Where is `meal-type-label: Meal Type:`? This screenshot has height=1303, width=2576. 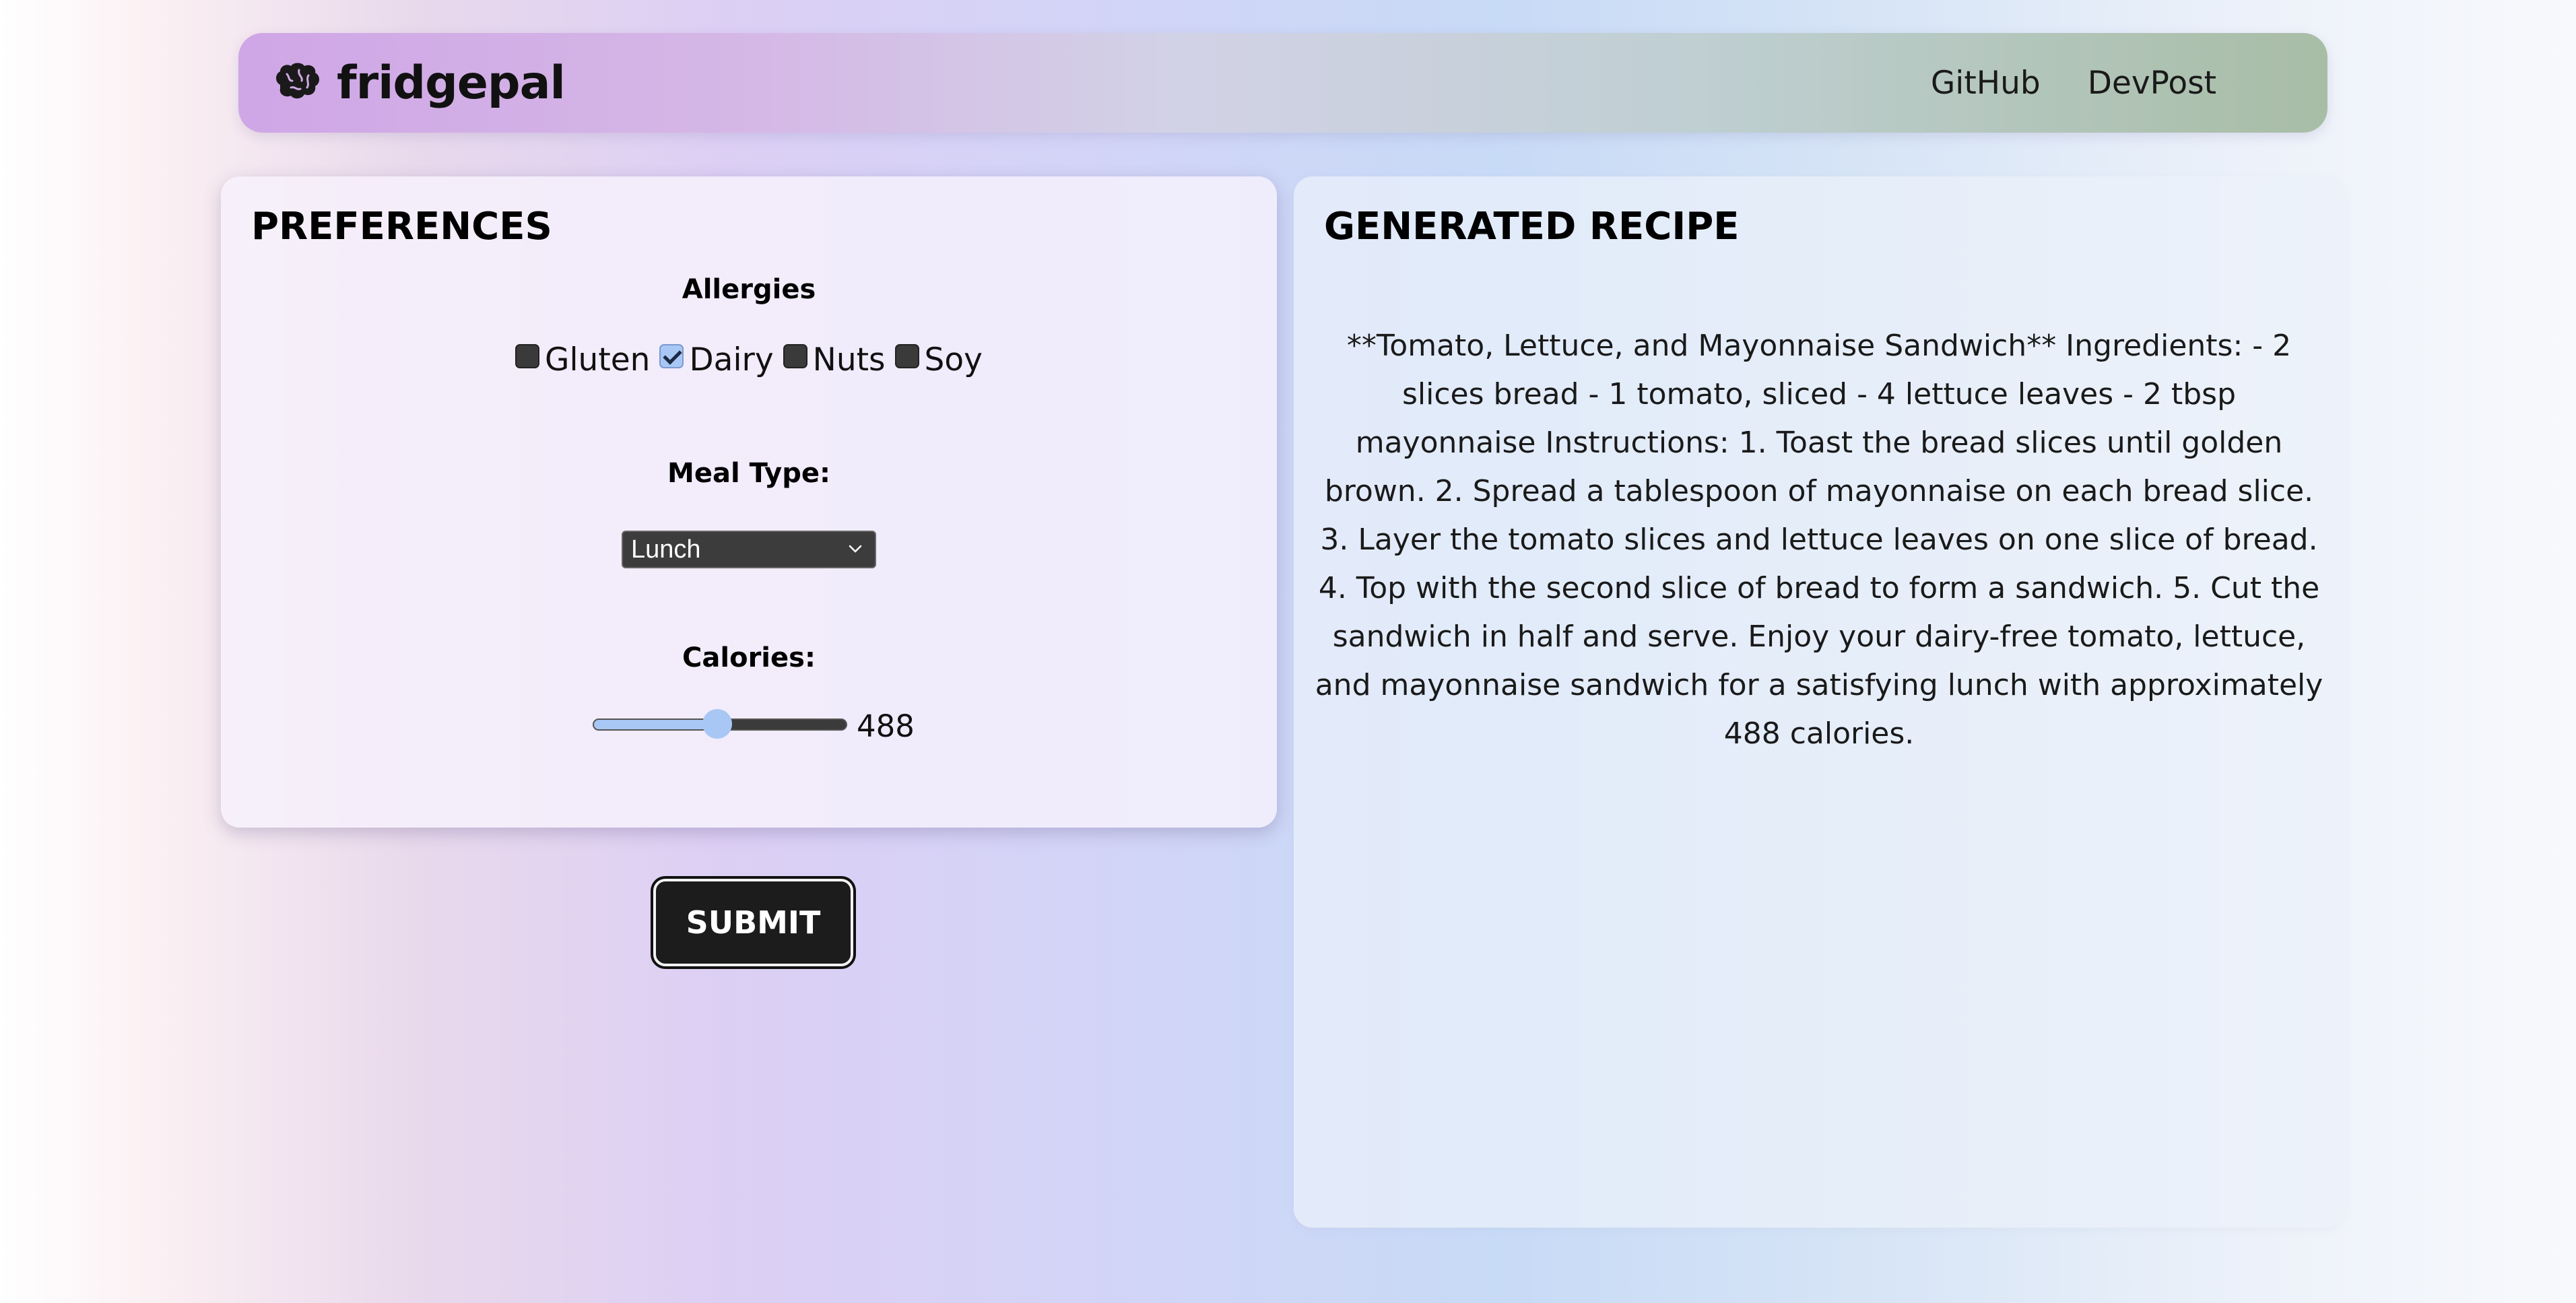 meal-type-label: Meal Type: is located at coordinates (748, 473).